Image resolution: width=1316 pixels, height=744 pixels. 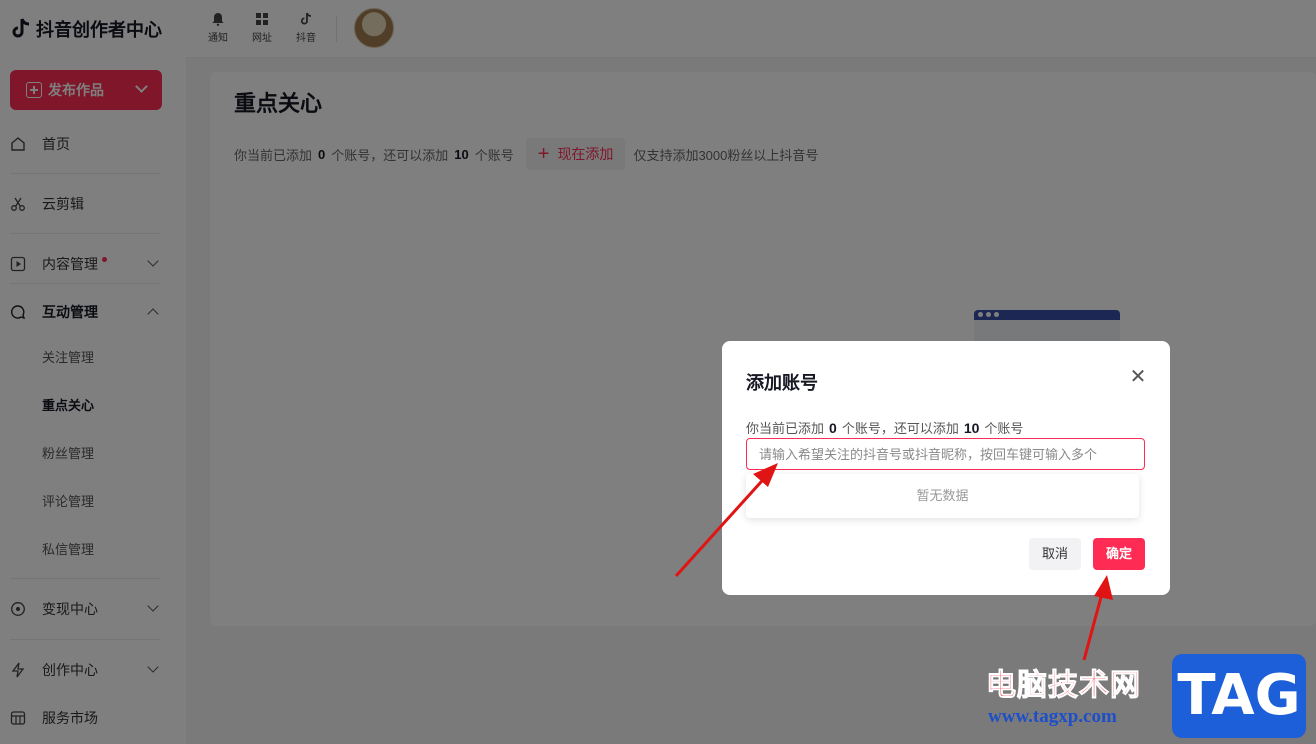 What do you see at coordinates (1119, 554) in the screenshot?
I see `confirm-button: 确定` at bounding box center [1119, 554].